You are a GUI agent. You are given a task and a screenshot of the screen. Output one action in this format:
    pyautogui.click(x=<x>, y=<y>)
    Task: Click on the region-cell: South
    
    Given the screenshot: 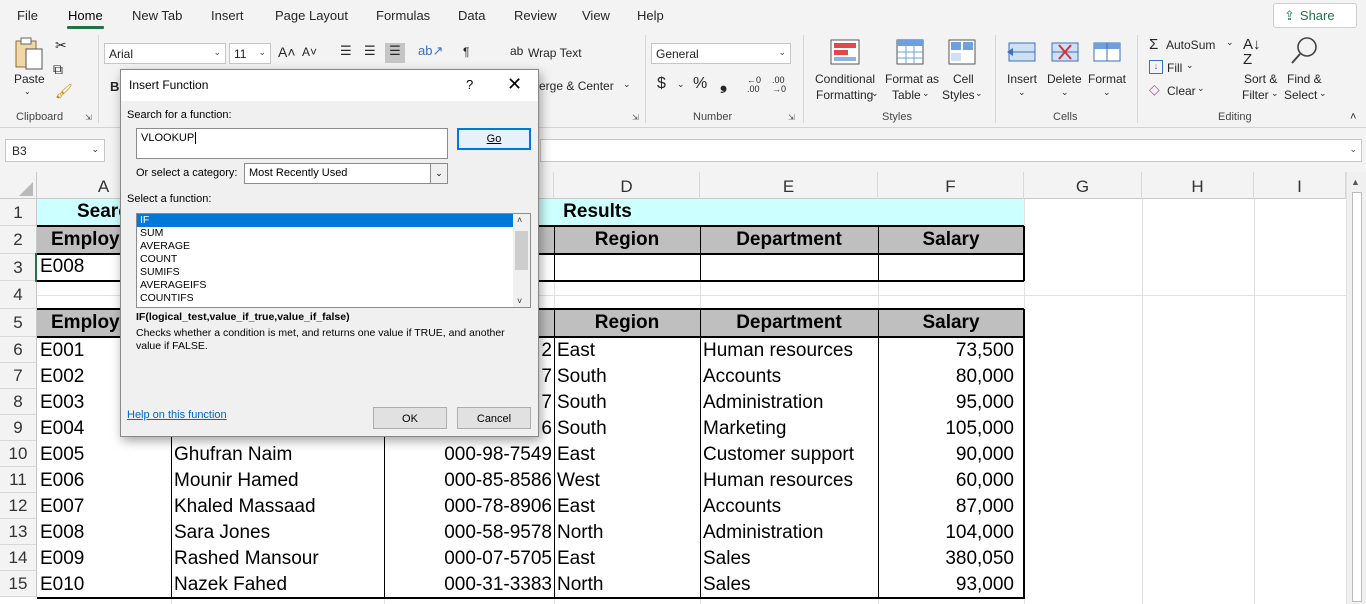 What is the action you would take?
    pyautogui.click(x=627, y=428)
    